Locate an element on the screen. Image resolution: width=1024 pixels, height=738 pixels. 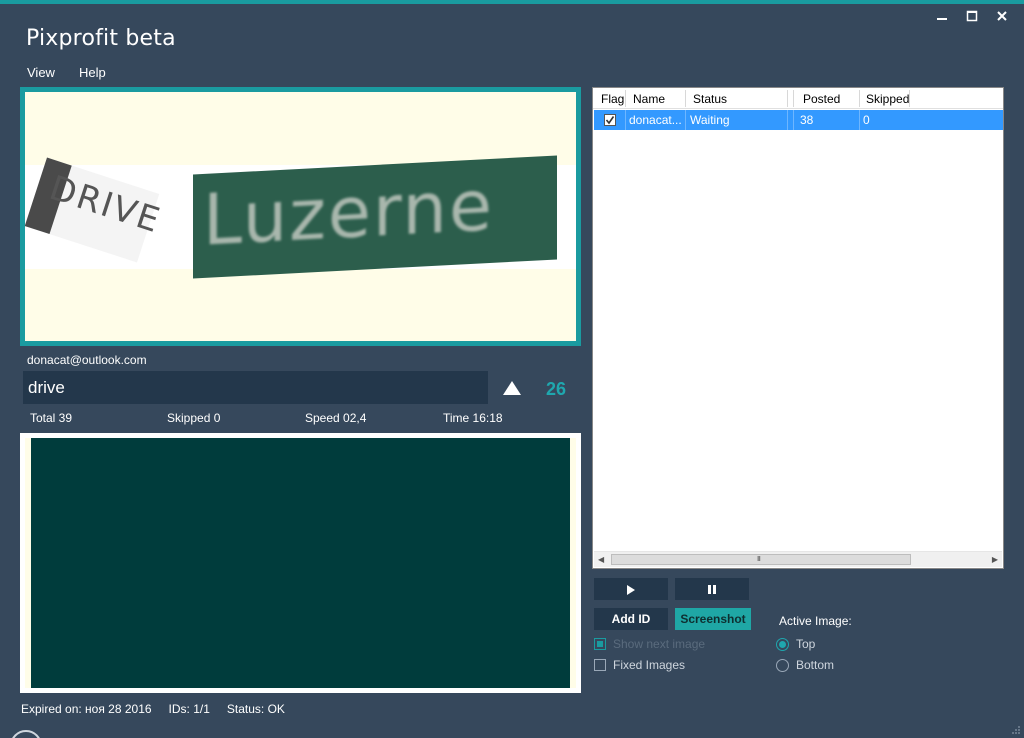
pause-button is located at coordinates (712, 589).